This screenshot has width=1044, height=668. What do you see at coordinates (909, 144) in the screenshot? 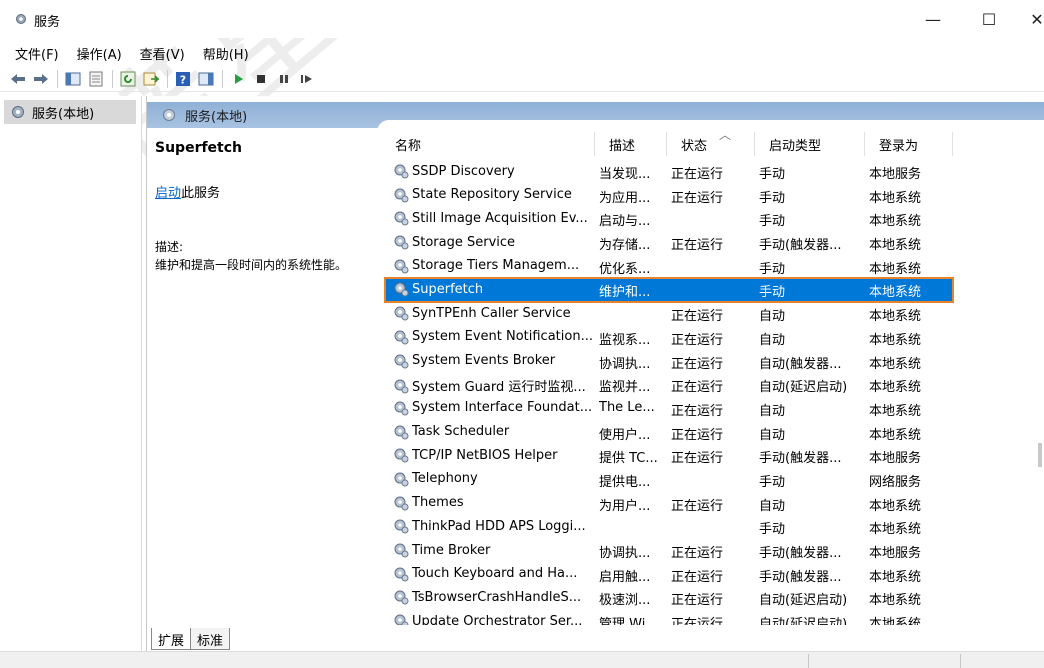
I see `column-header-log-on-as: 登录为` at bounding box center [909, 144].